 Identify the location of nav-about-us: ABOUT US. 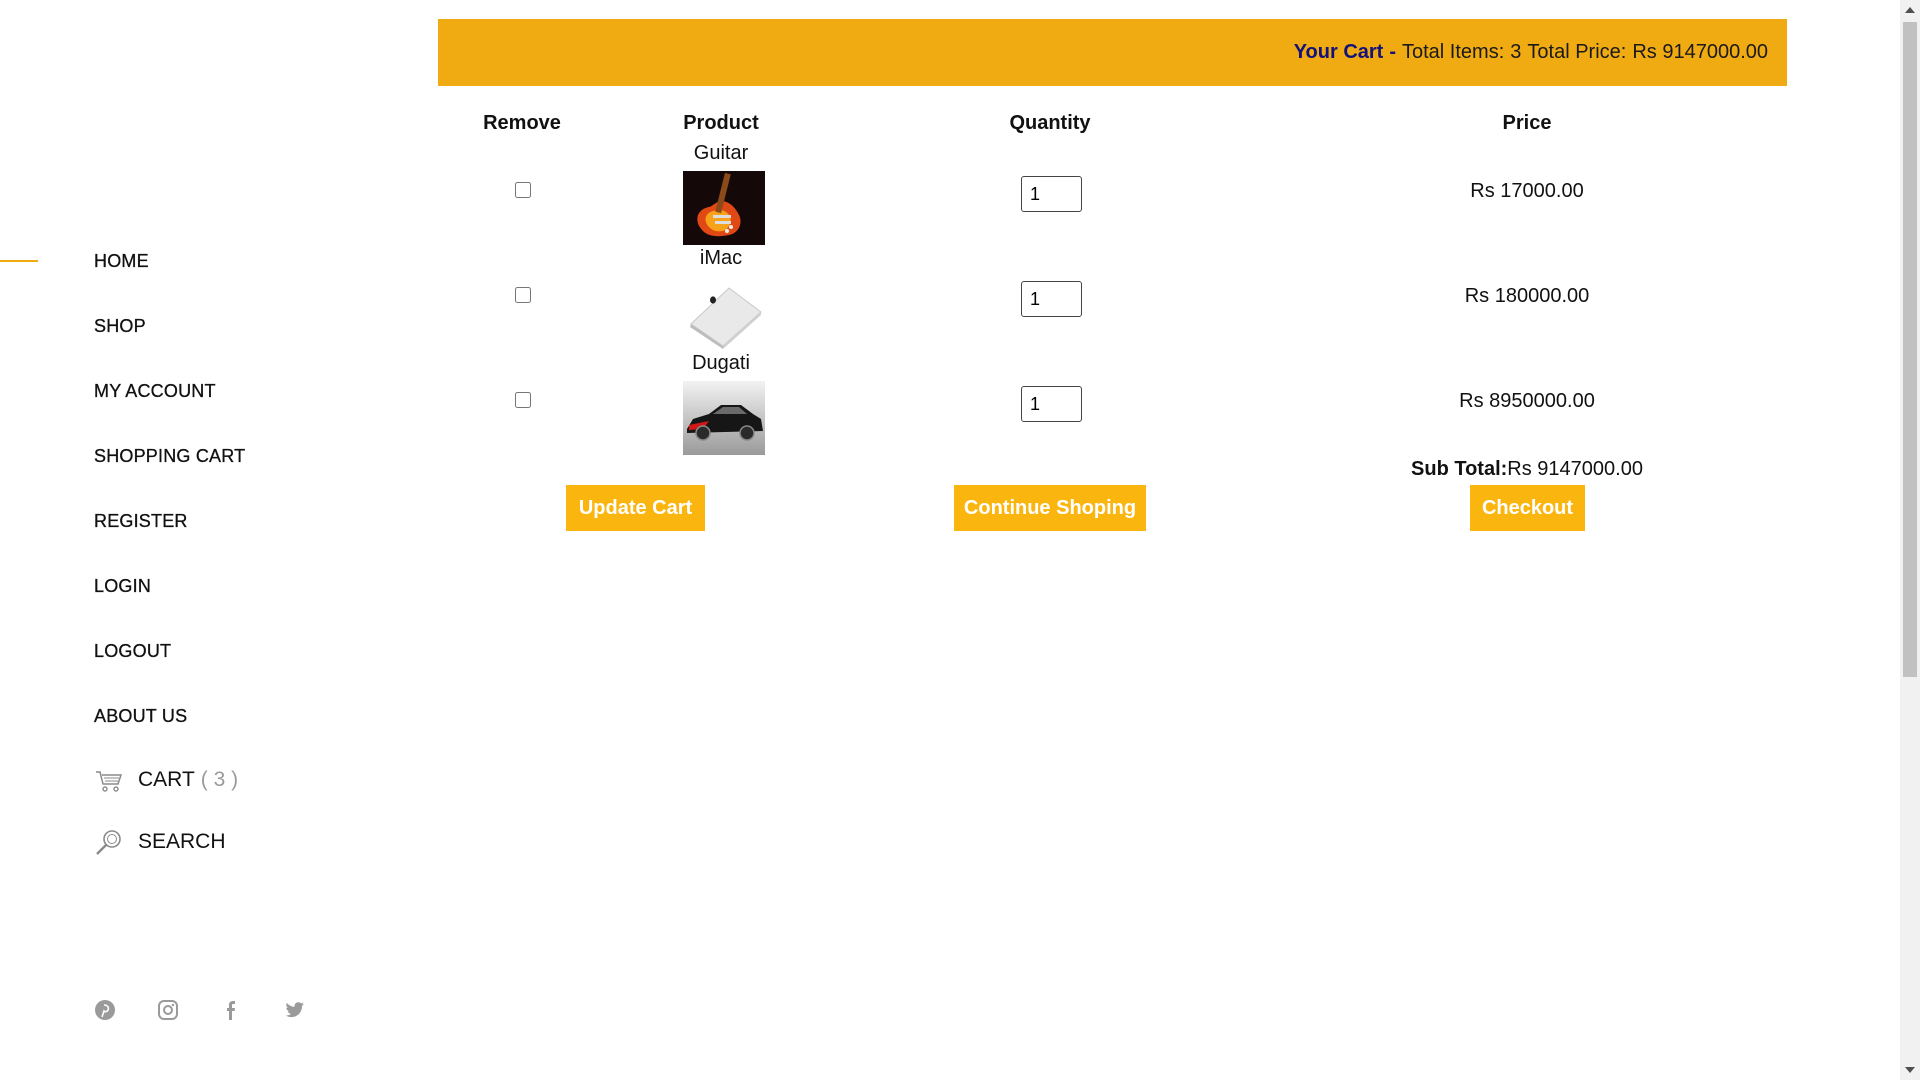
(140, 716).